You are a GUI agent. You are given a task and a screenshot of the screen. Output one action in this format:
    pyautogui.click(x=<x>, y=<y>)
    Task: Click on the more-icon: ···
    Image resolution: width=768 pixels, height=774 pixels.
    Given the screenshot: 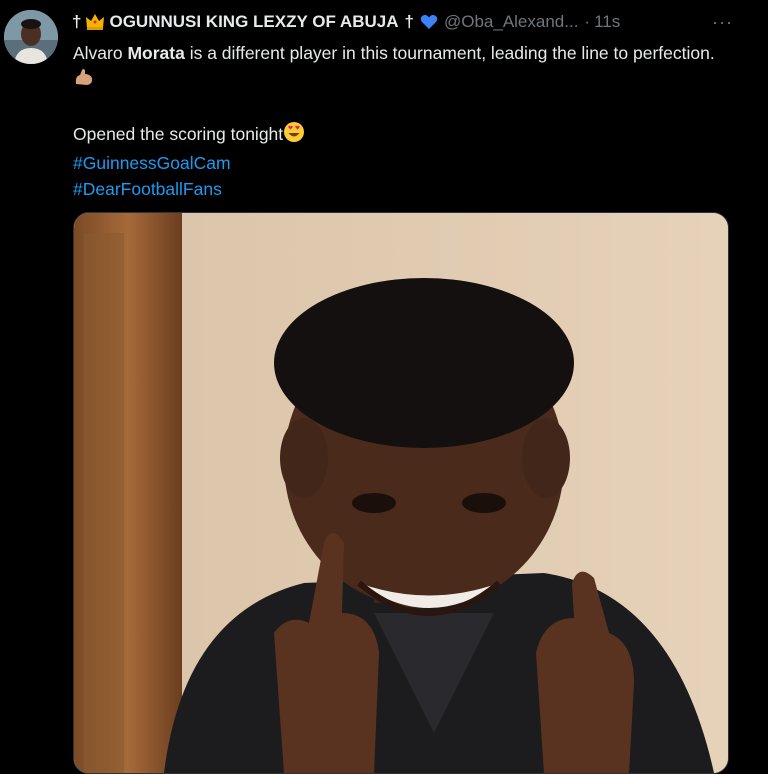 What is the action you would take?
    pyautogui.click(x=724, y=22)
    